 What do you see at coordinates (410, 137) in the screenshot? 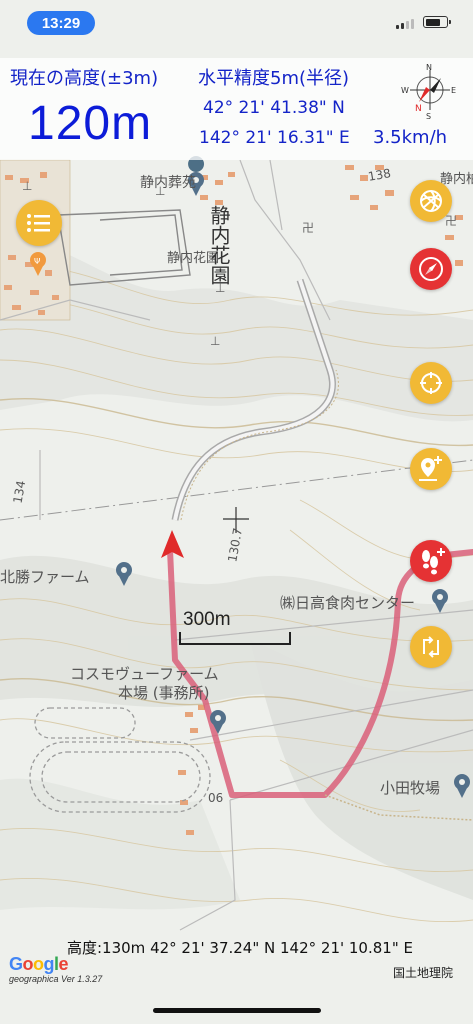
I see `speed: 3.5km/h` at bounding box center [410, 137].